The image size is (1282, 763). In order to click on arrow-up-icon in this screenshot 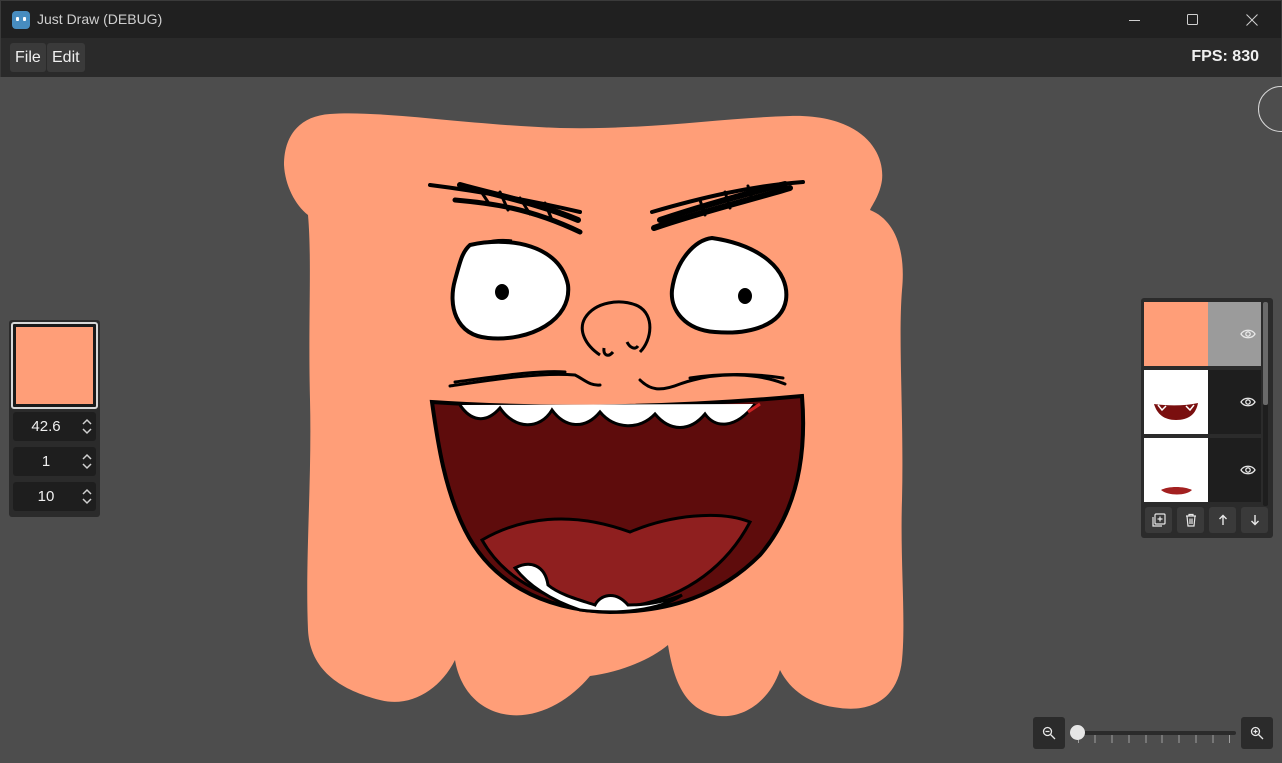, I will do `click(1222, 519)`.